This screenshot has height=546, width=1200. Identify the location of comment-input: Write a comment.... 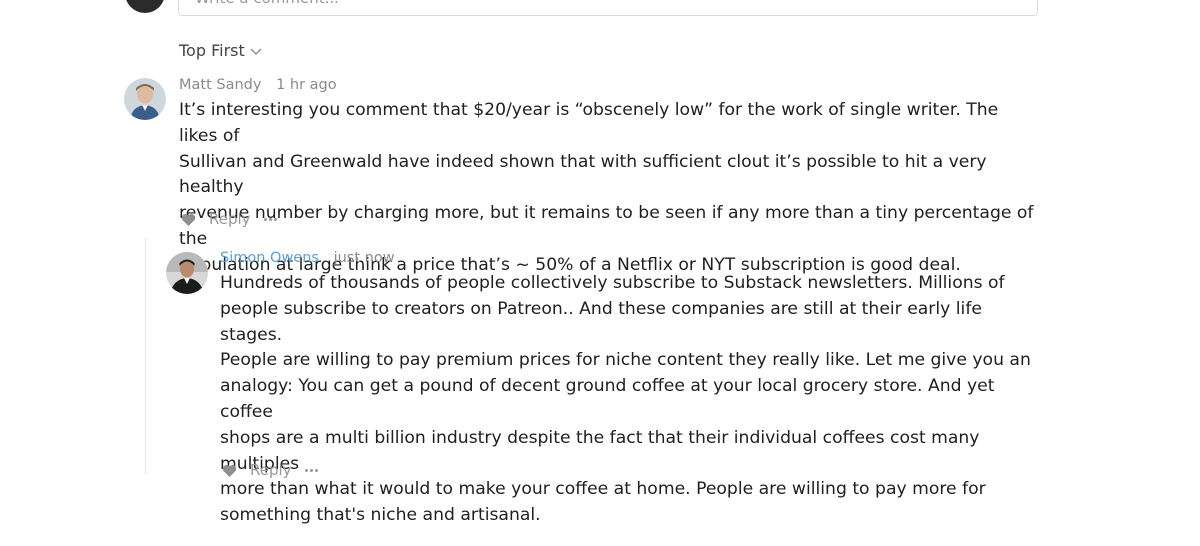
(608, 8).